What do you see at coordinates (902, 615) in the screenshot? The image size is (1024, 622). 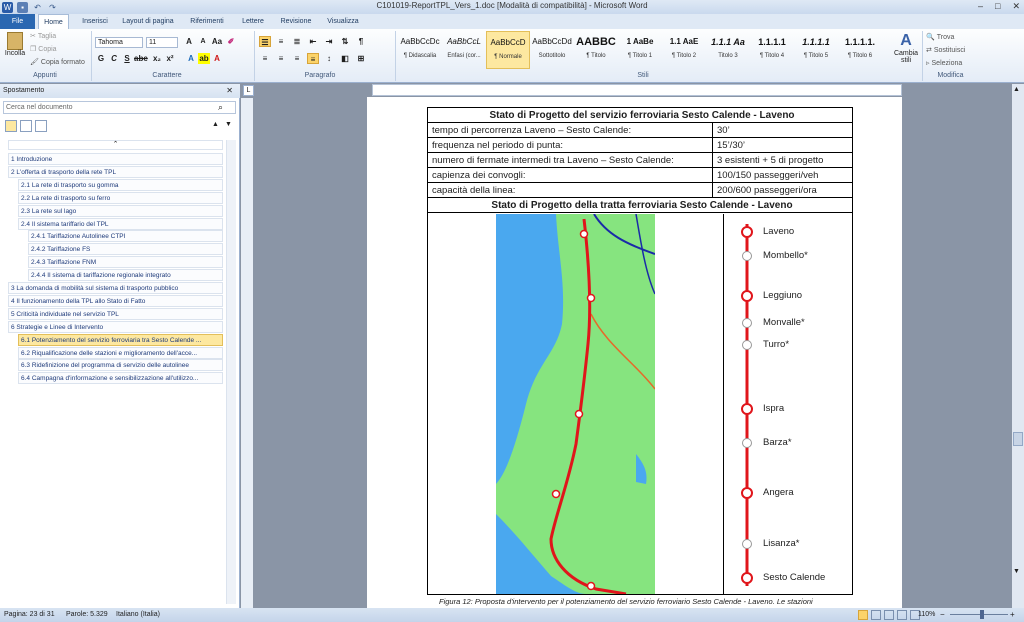 I see `outline-view-icon` at bounding box center [902, 615].